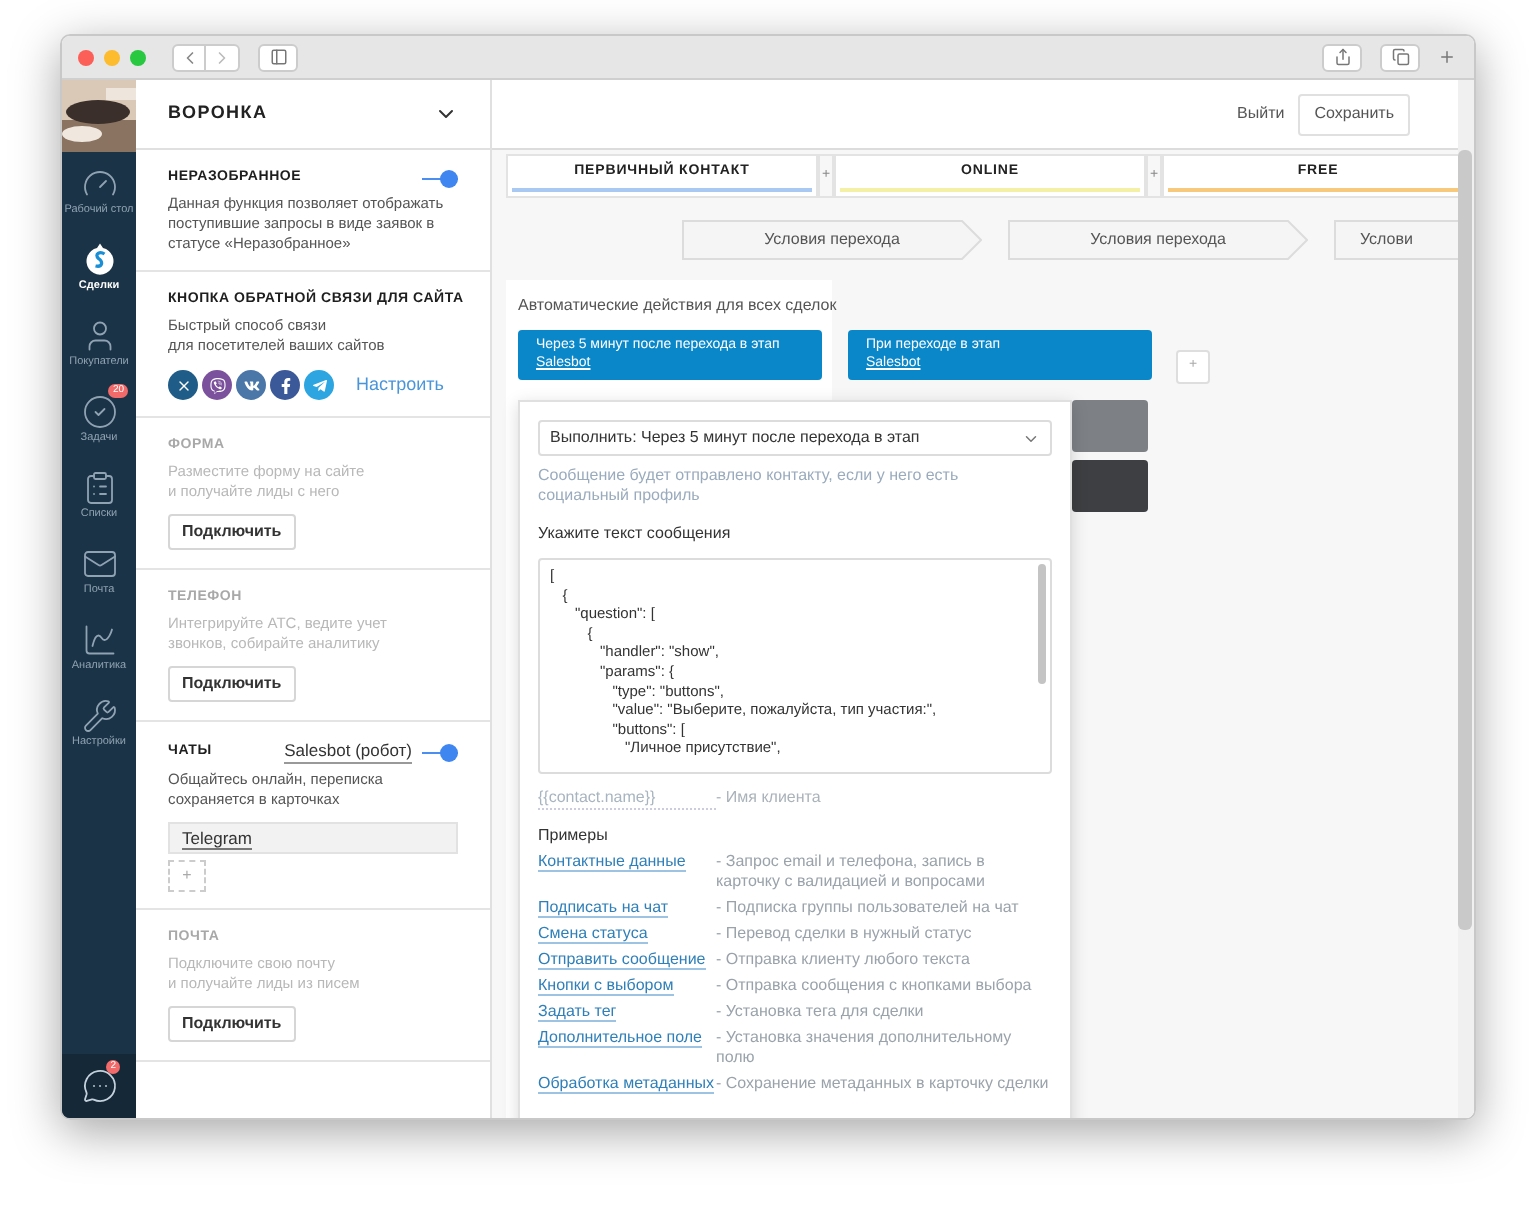 The width and height of the screenshot is (1536, 1210). What do you see at coordinates (882, 1084) in the screenshot?
I see `example-description: - Сохранение метаданных в карточку сделки` at bounding box center [882, 1084].